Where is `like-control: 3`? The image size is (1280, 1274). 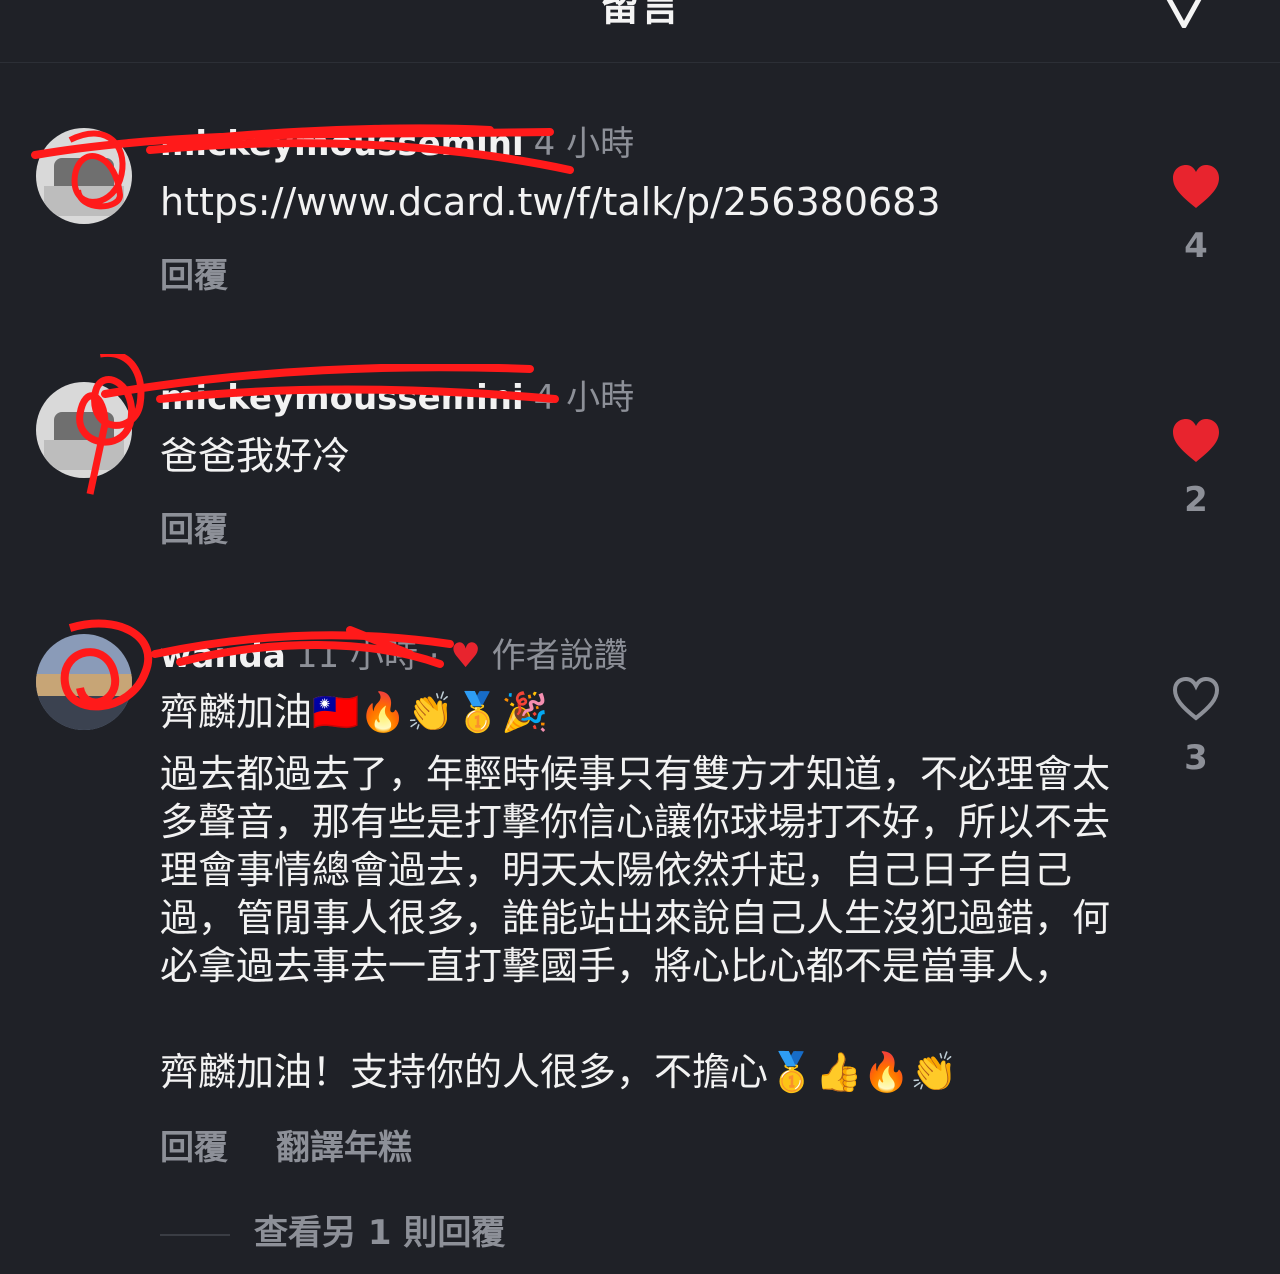
like-control: 3 is located at coordinates (1196, 727).